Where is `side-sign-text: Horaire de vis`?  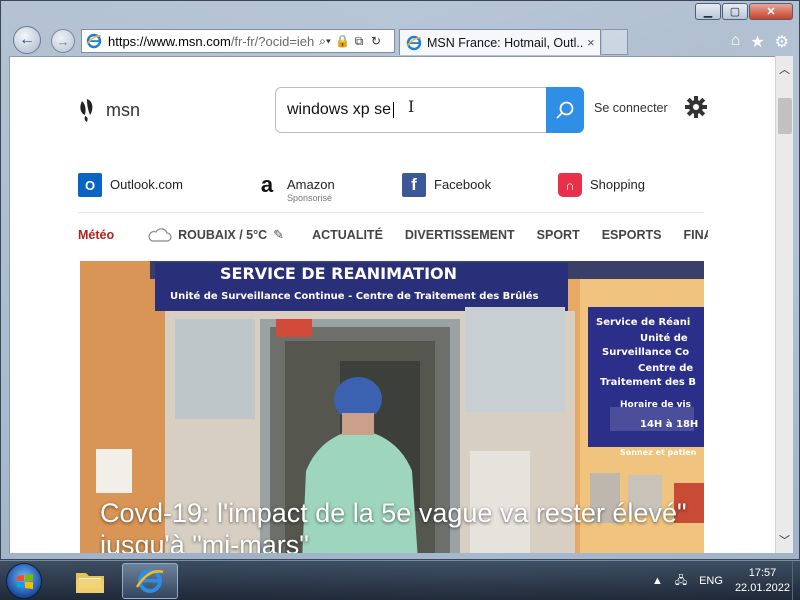
side-sign-text: Horaire de vis is located at coordinates (655, 405).